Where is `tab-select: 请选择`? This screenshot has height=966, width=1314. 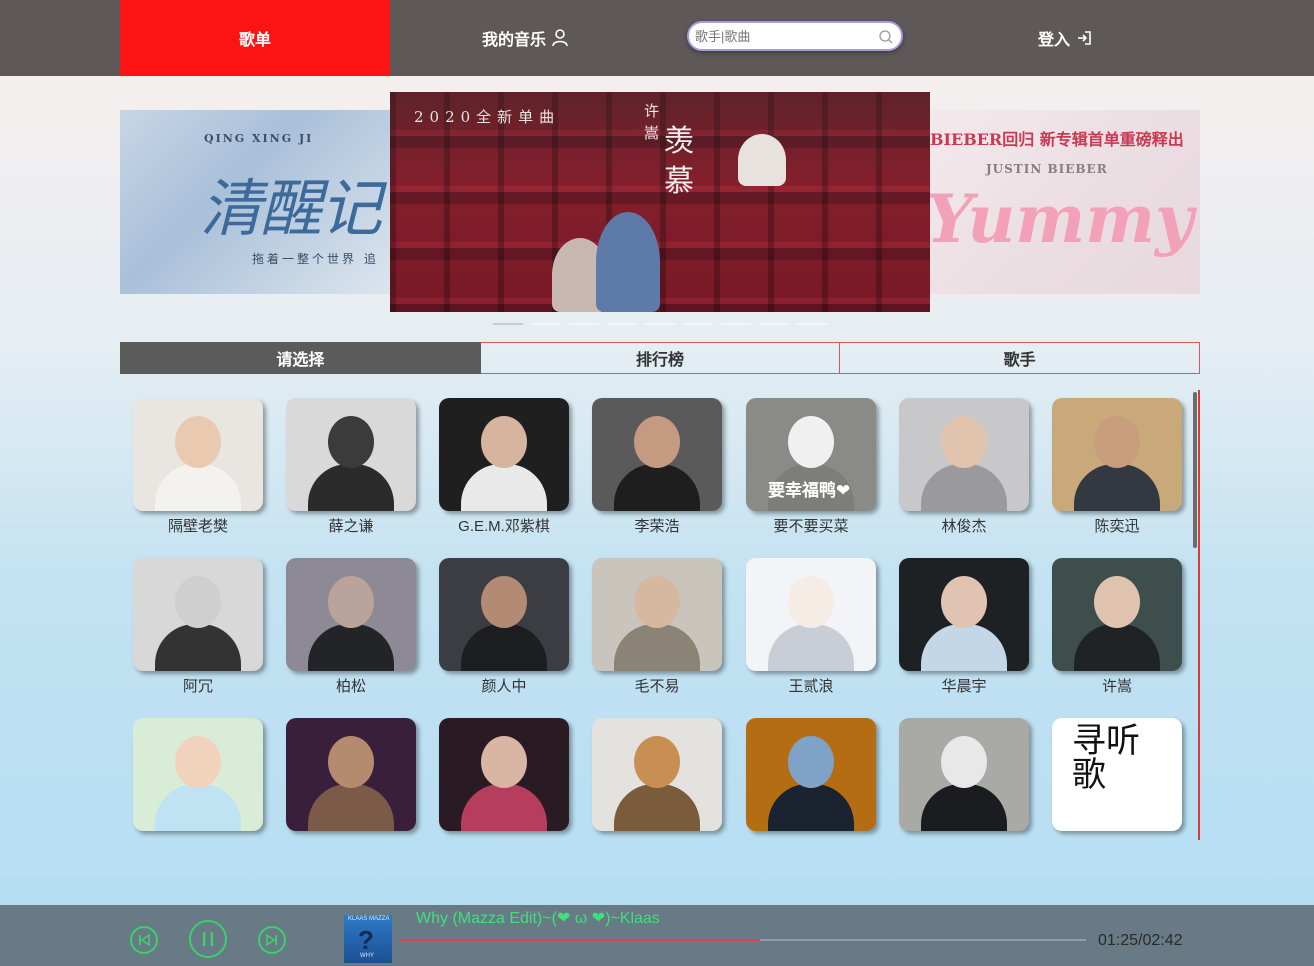
tab-select: 请选择 is located at coordinates (300, 358).